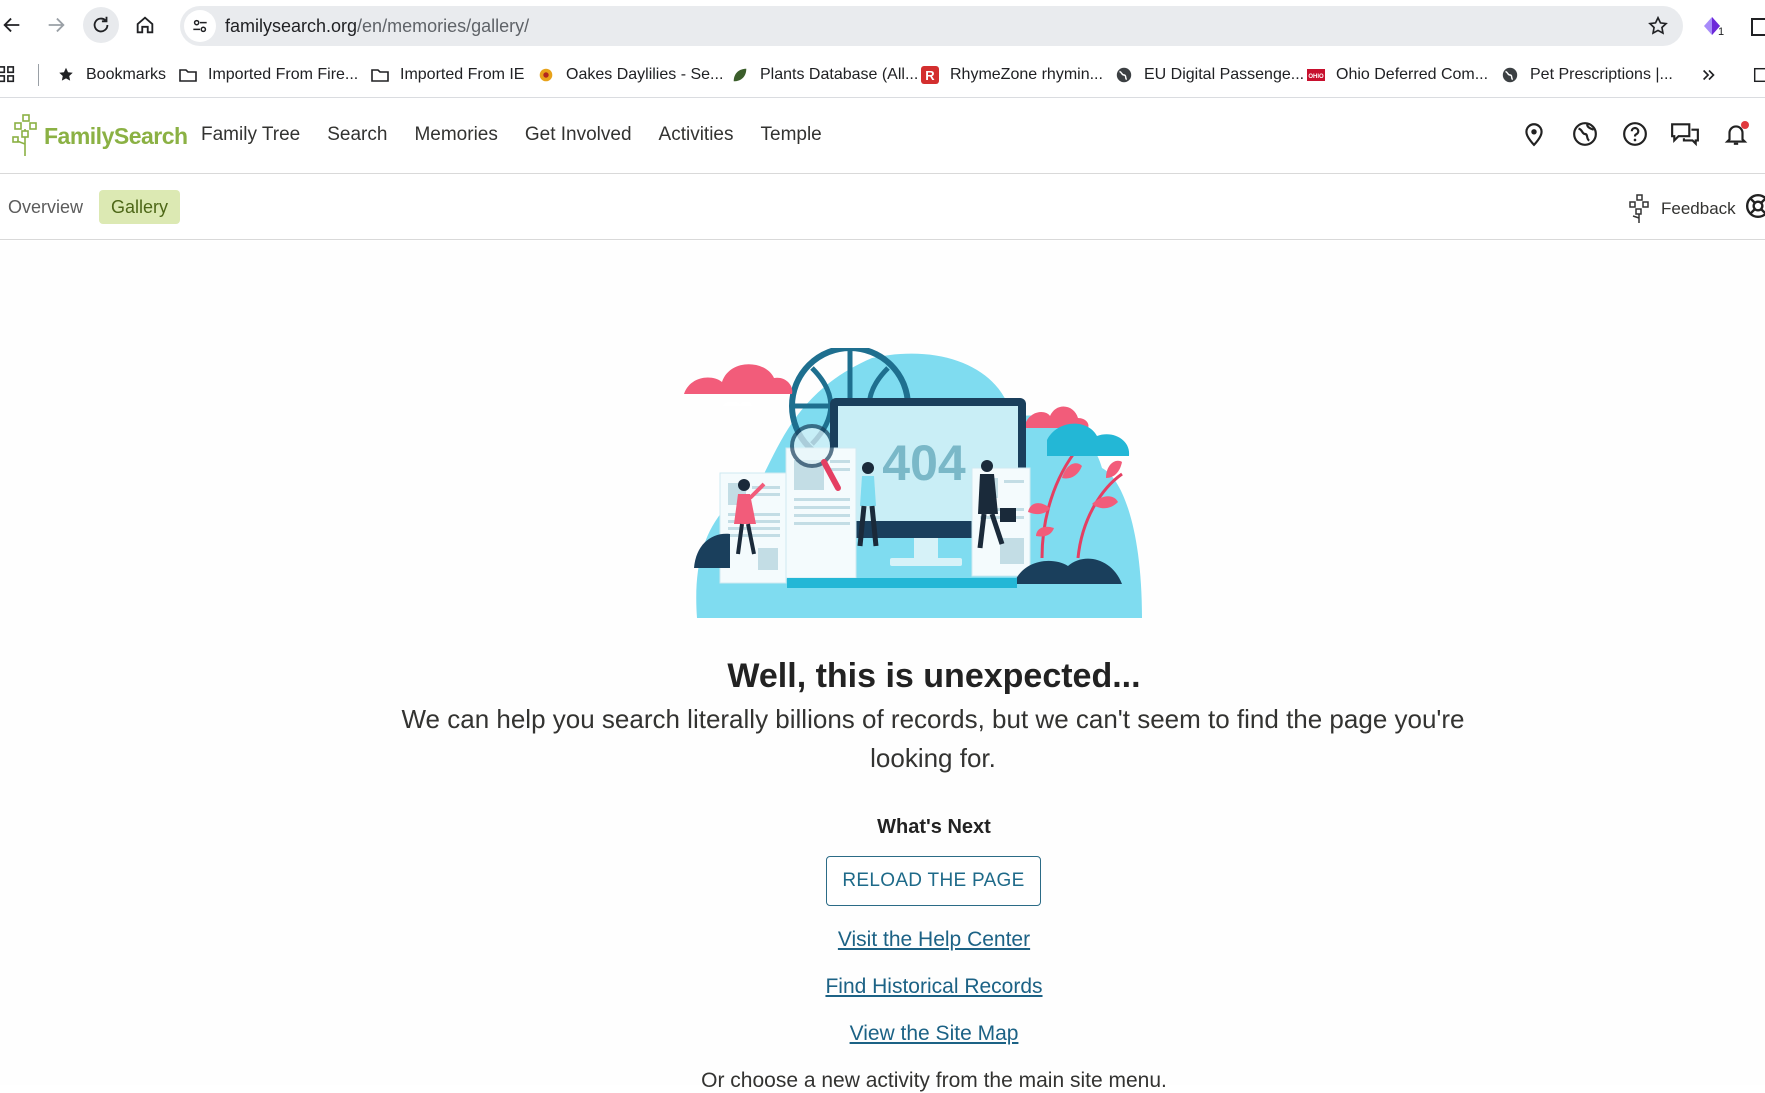 The height and width of the screenshot is (1093, 1765). I want to click on ohio-icon: OHIO, so click(1316, 75).